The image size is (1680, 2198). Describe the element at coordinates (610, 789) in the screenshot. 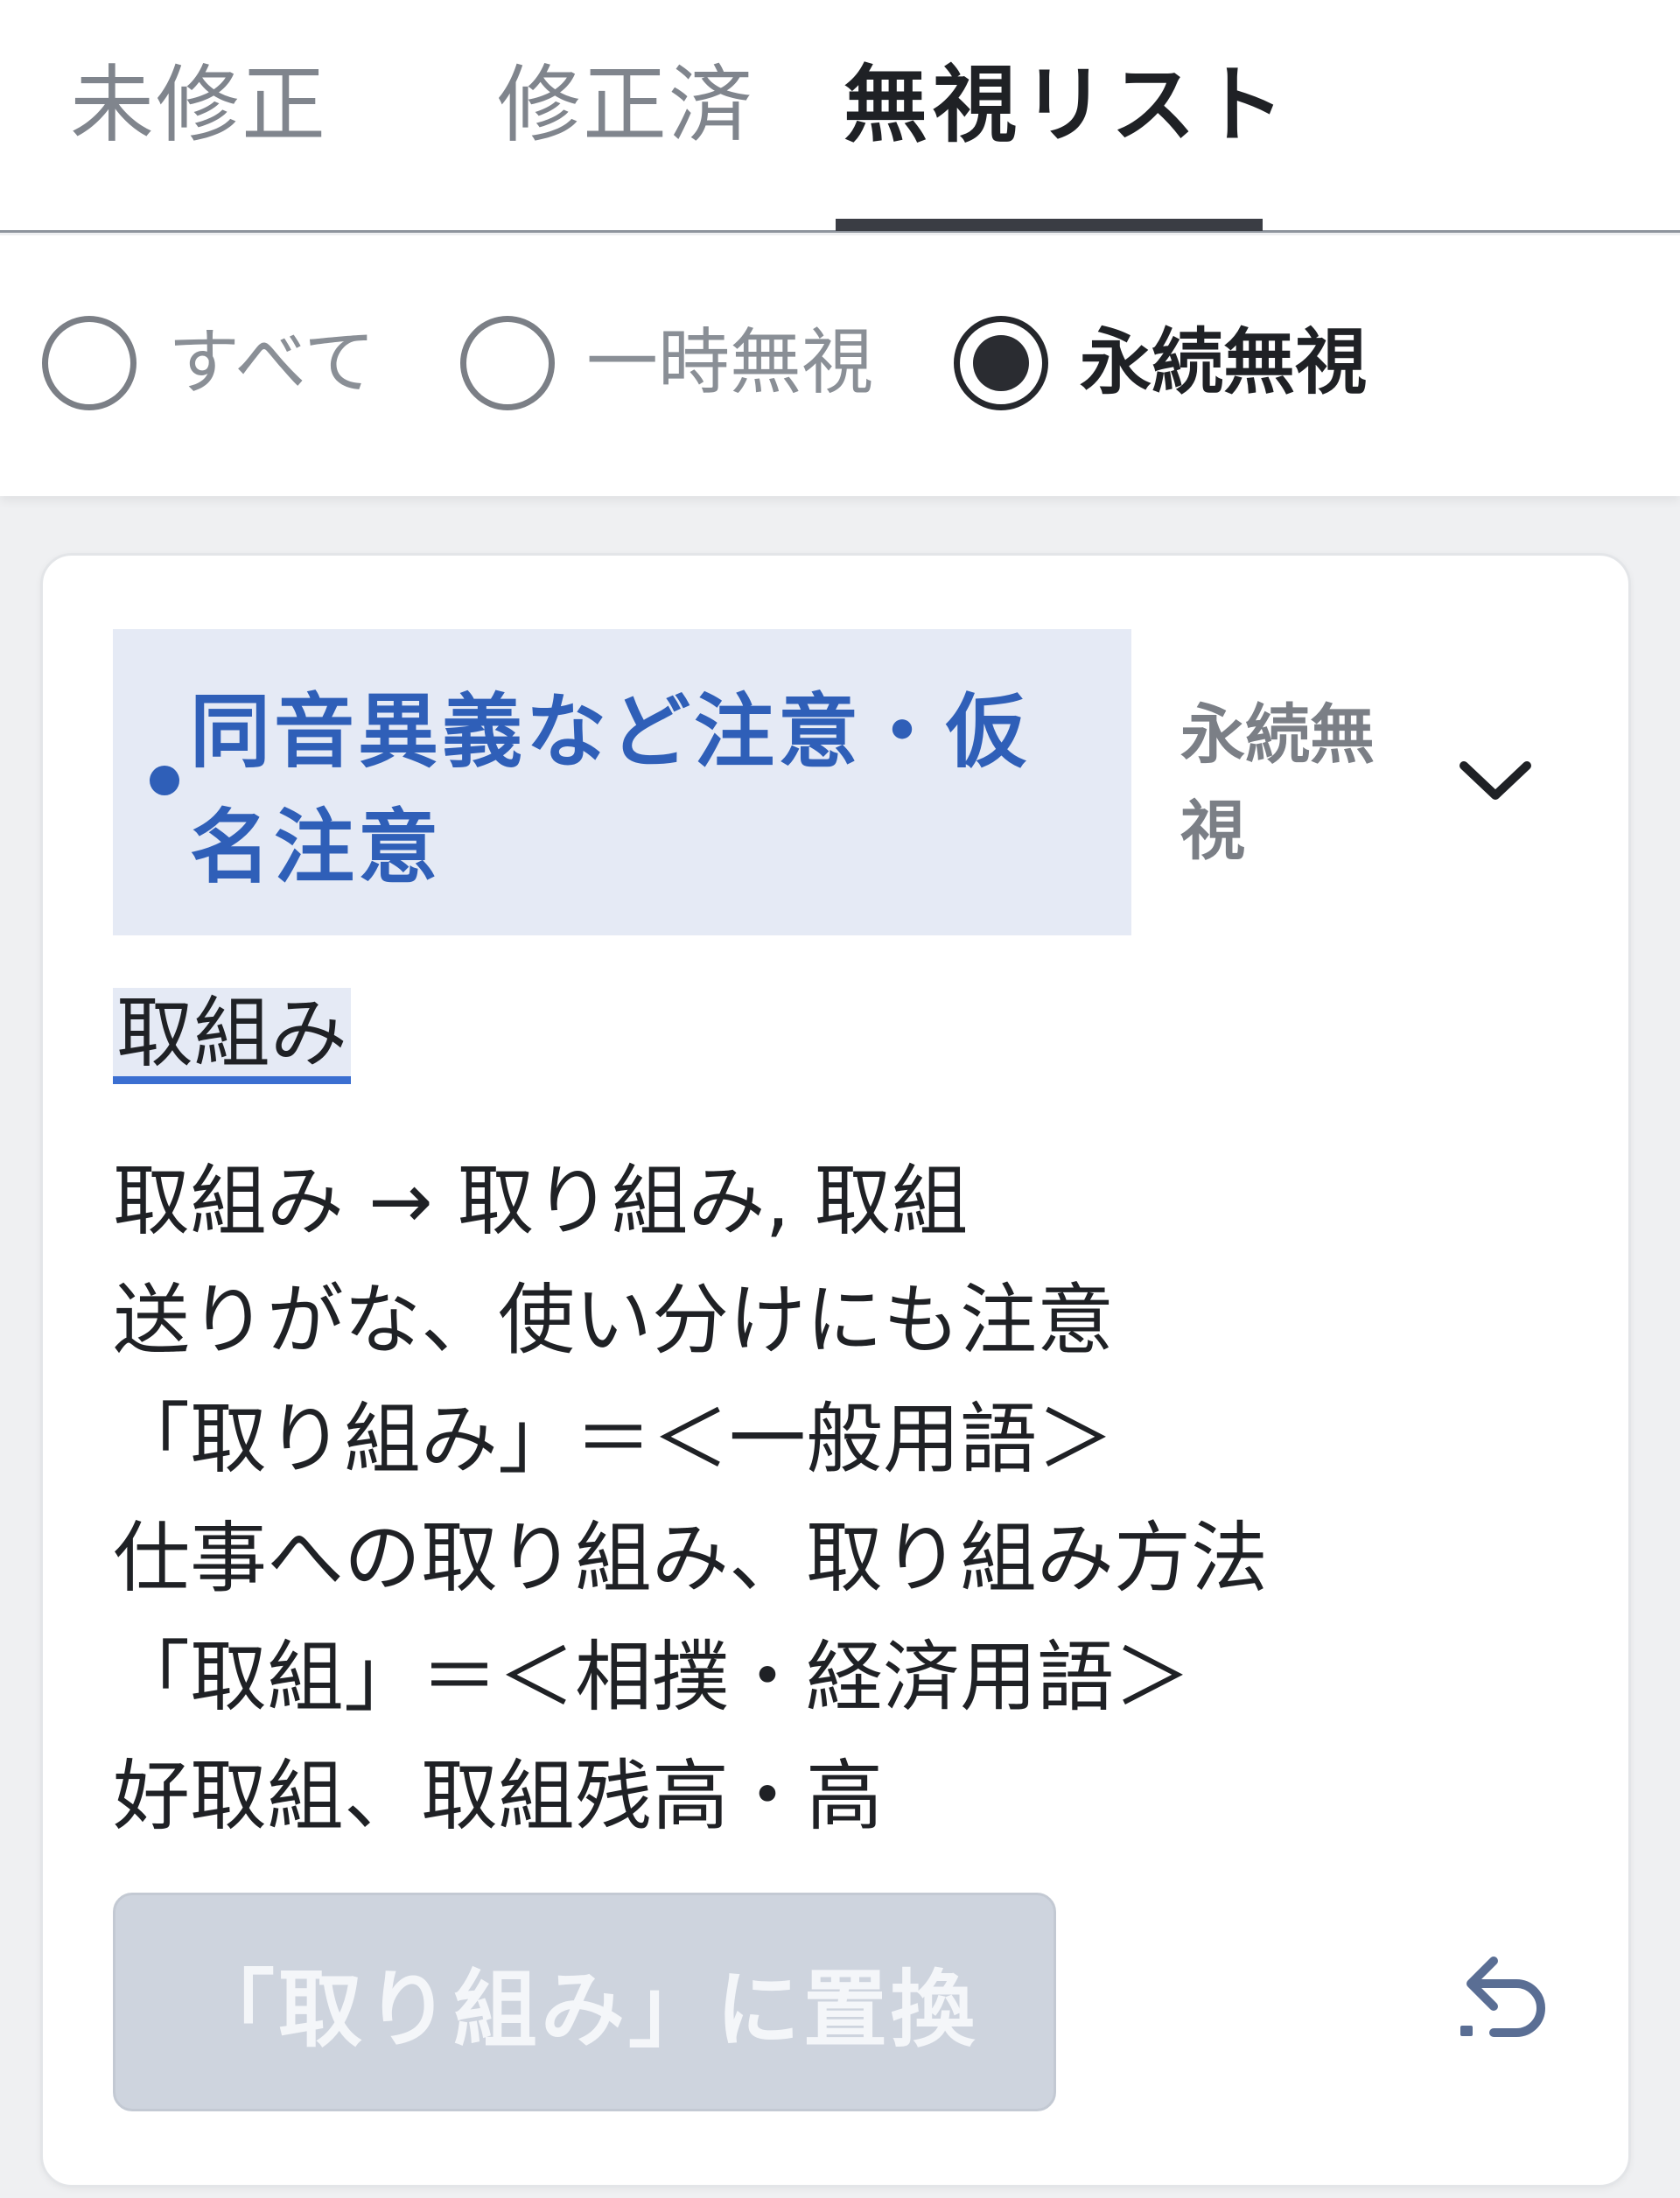

I see `category-title: 同音異義など注意・仮名注意` at that location.